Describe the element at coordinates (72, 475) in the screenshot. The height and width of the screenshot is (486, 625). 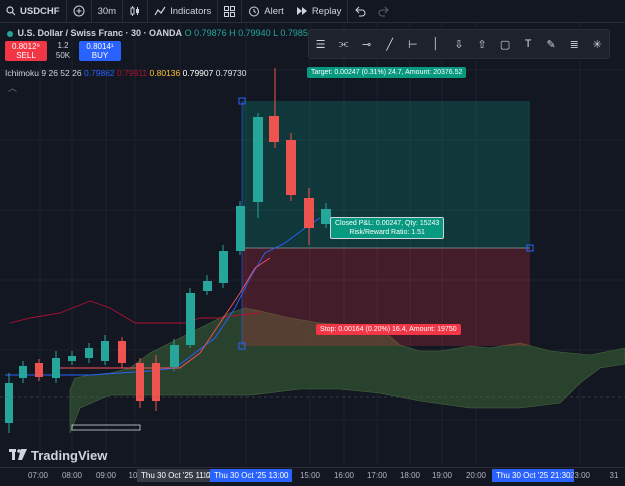
I see `time-tick: 08:00` at that location.